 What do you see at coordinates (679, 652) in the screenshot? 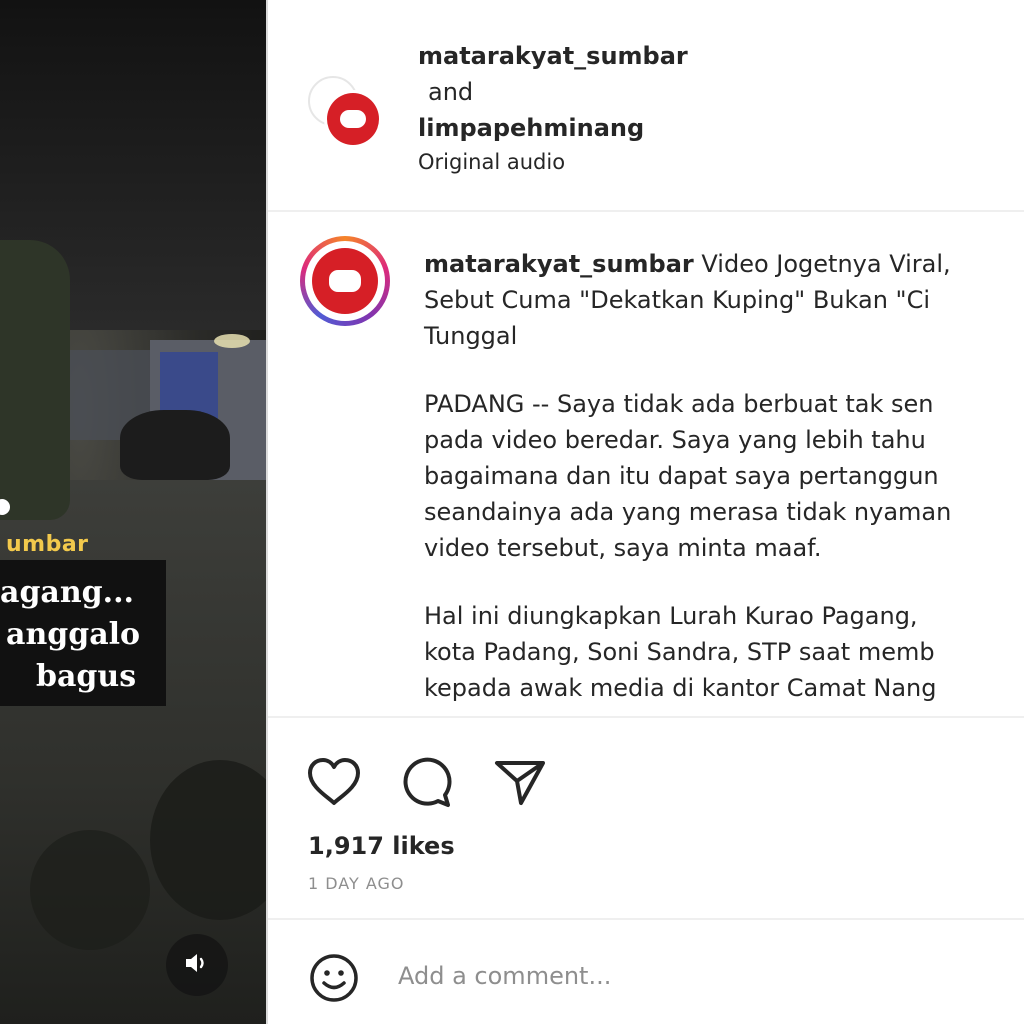
I see `caption-text-line: kota Padang, Soni Sandra, STP saat memb` at bounding box center [679, 652].